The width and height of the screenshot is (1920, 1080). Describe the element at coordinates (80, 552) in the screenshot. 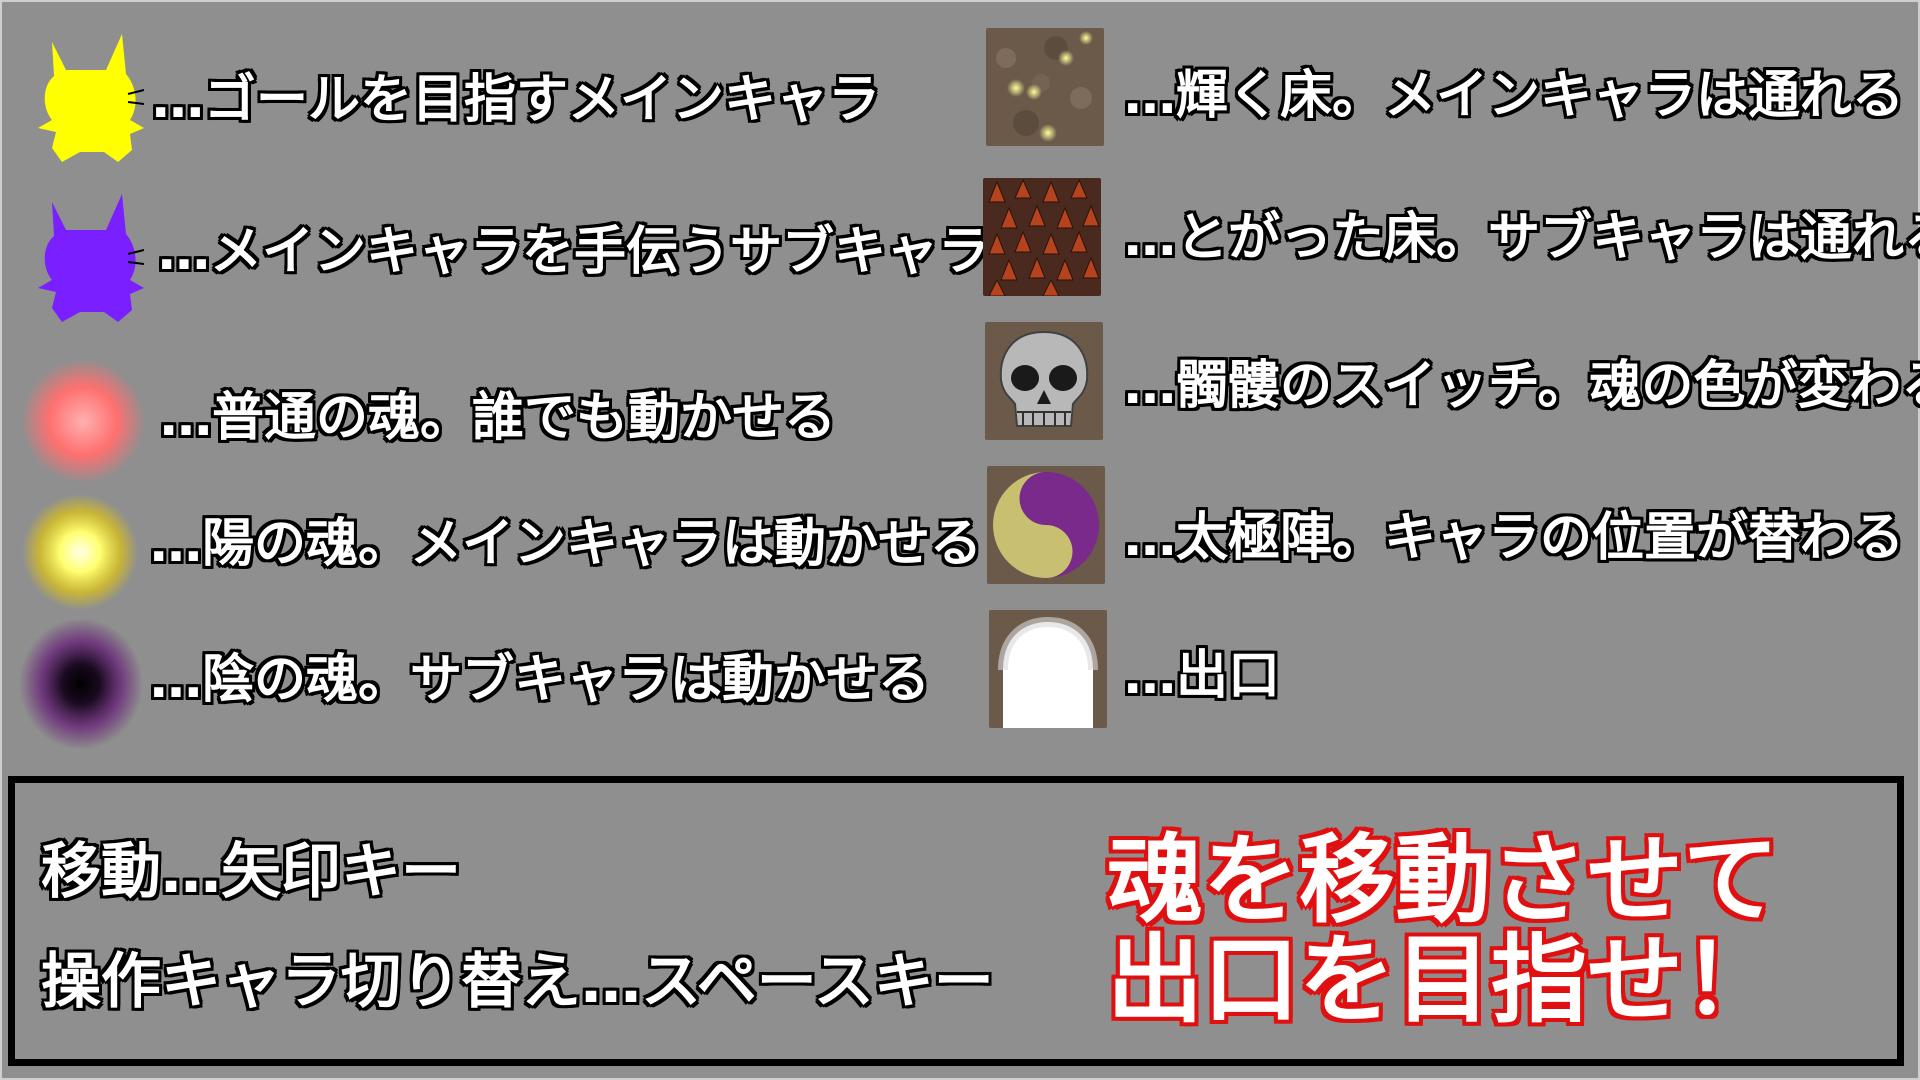

I see `yellow-soul-icon` at that location.